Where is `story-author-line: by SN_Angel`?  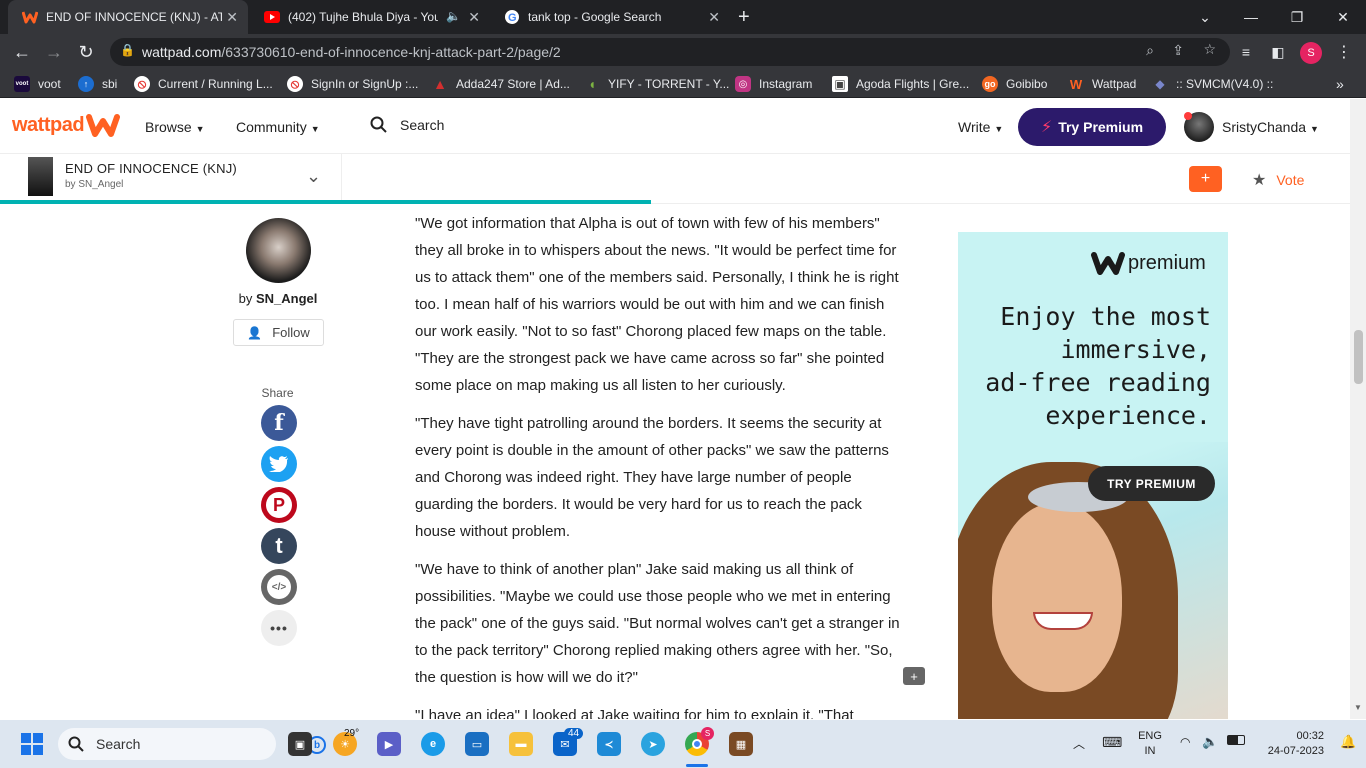
story-author-line: by SN_Angel is located at coordinates (94, 184).